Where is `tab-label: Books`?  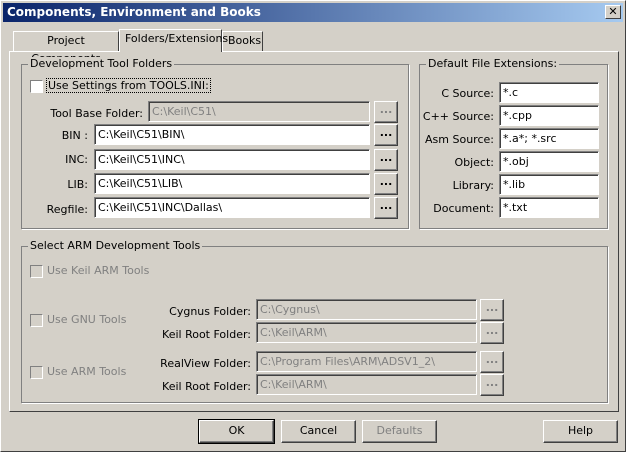
tab-label: Books is located at coordinates (245, 40).